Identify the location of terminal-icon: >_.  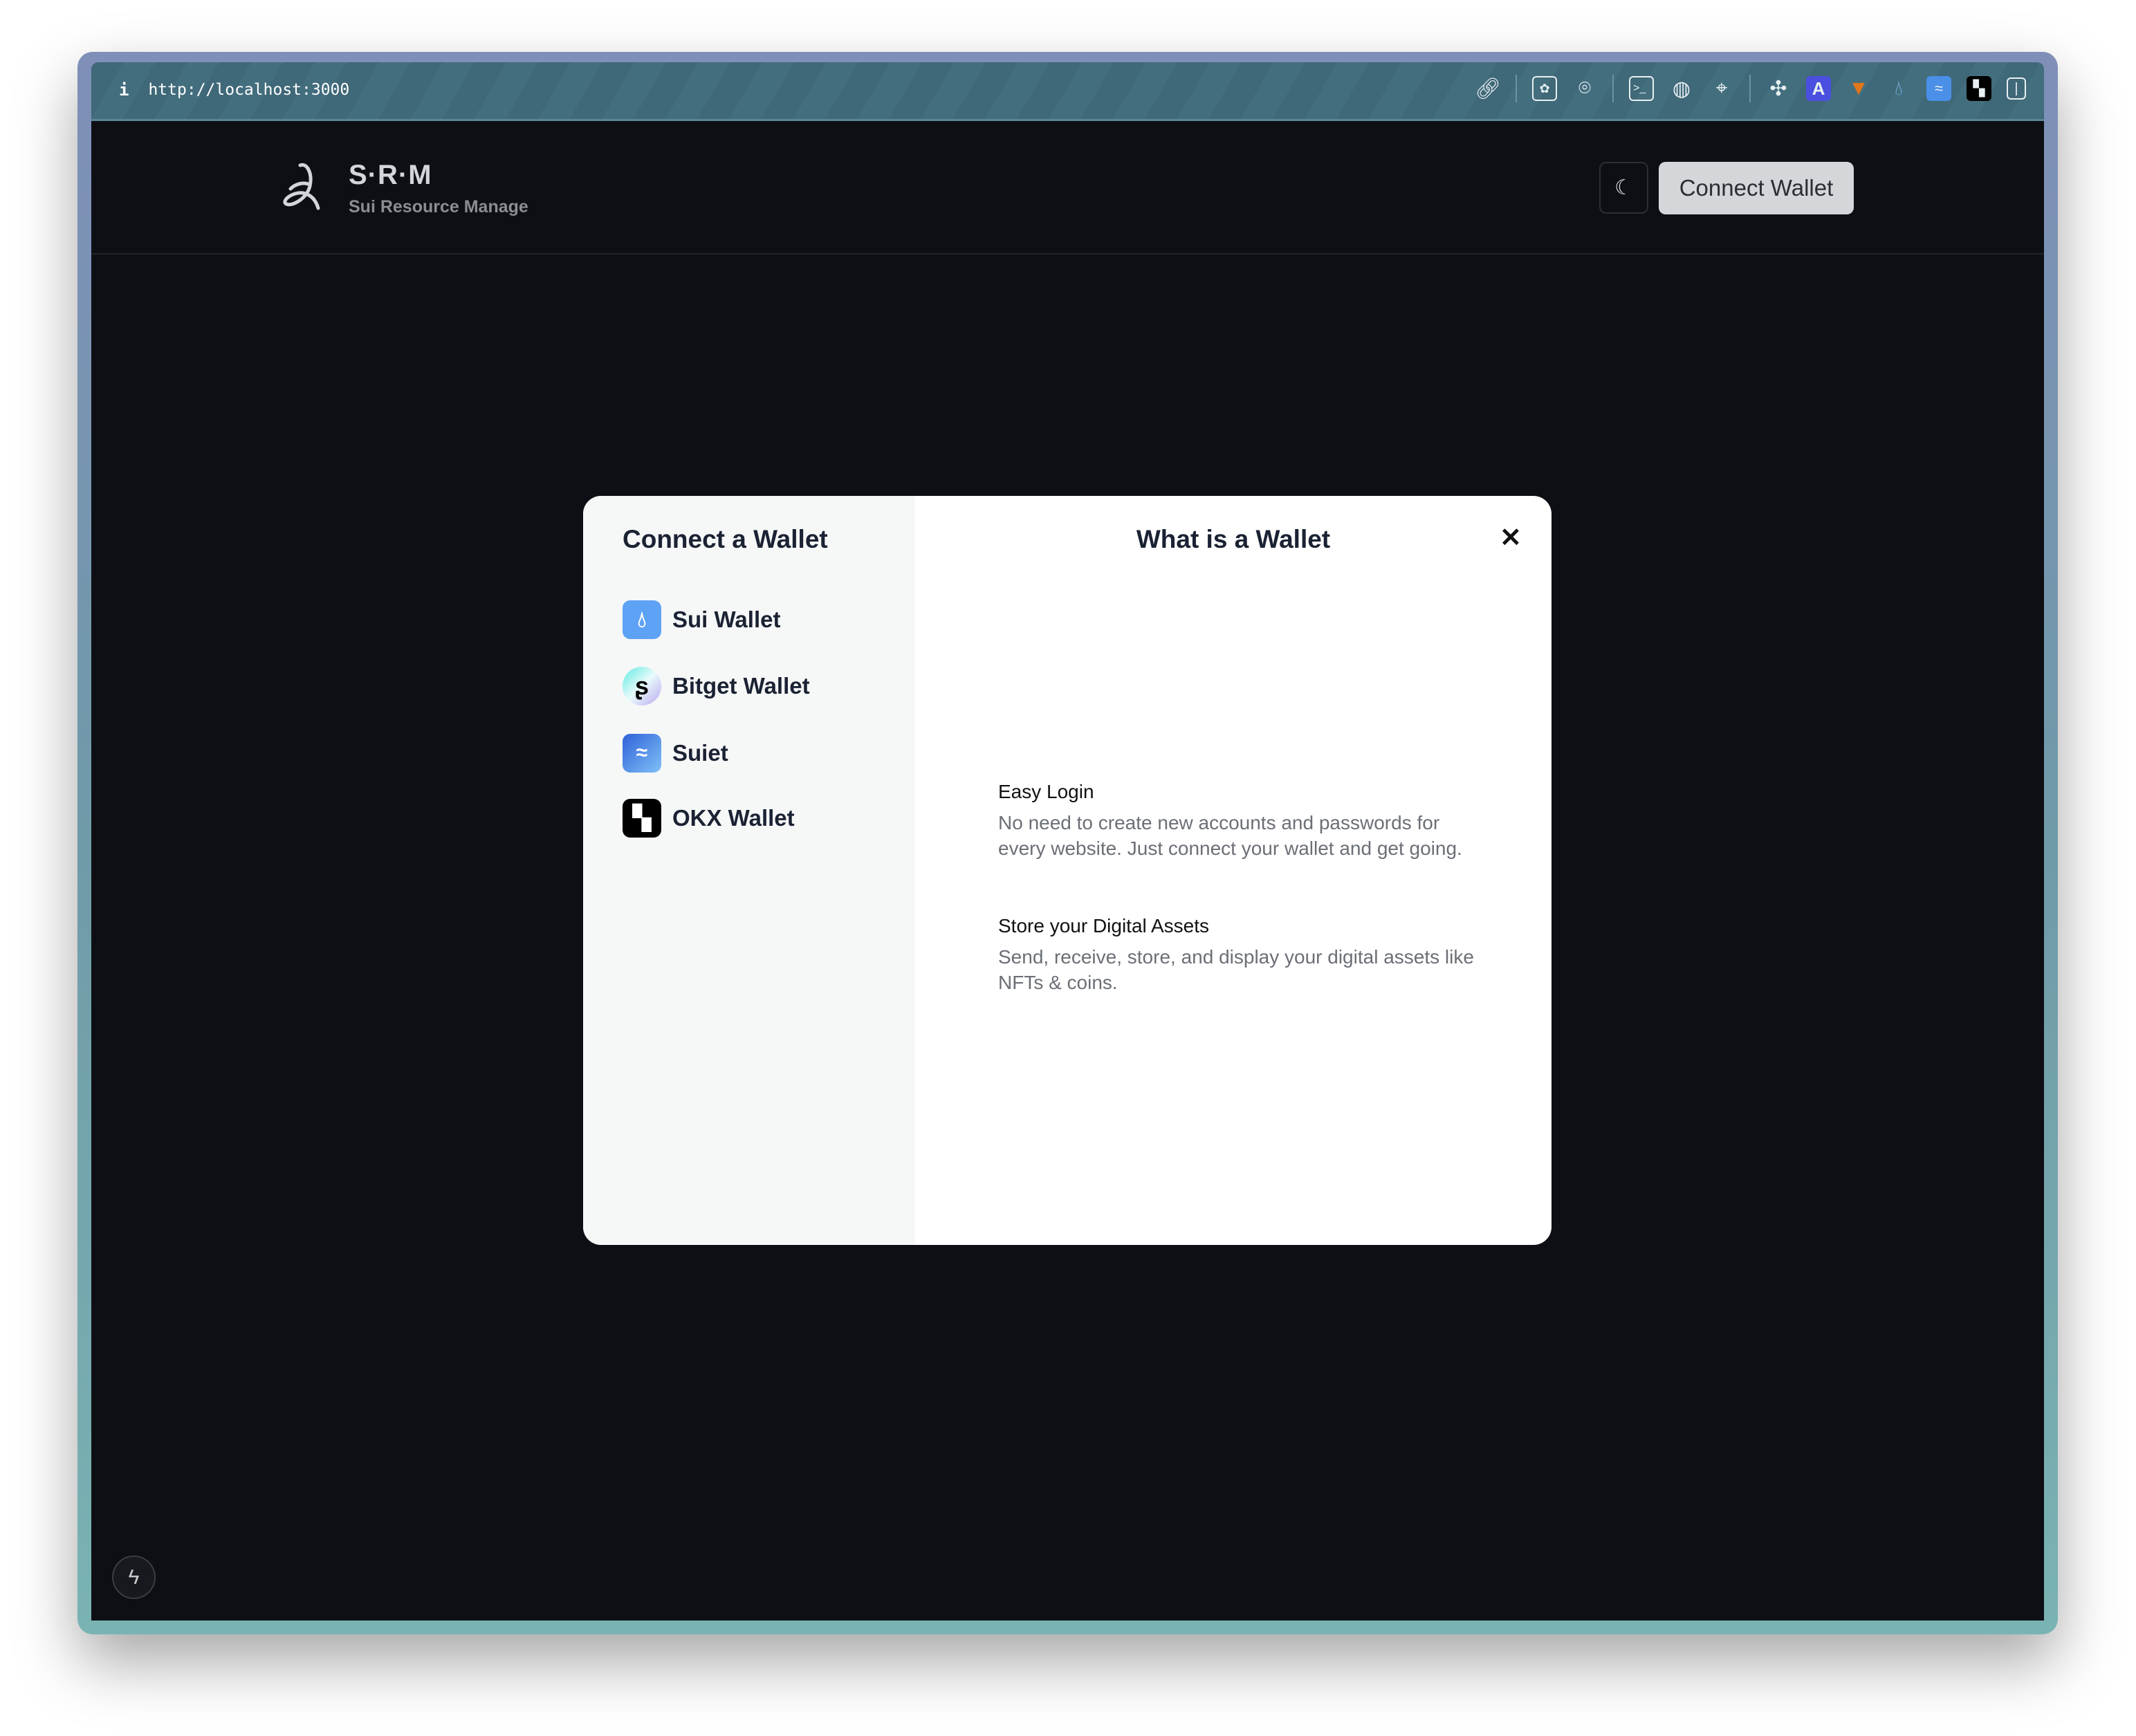
(1641, 88).